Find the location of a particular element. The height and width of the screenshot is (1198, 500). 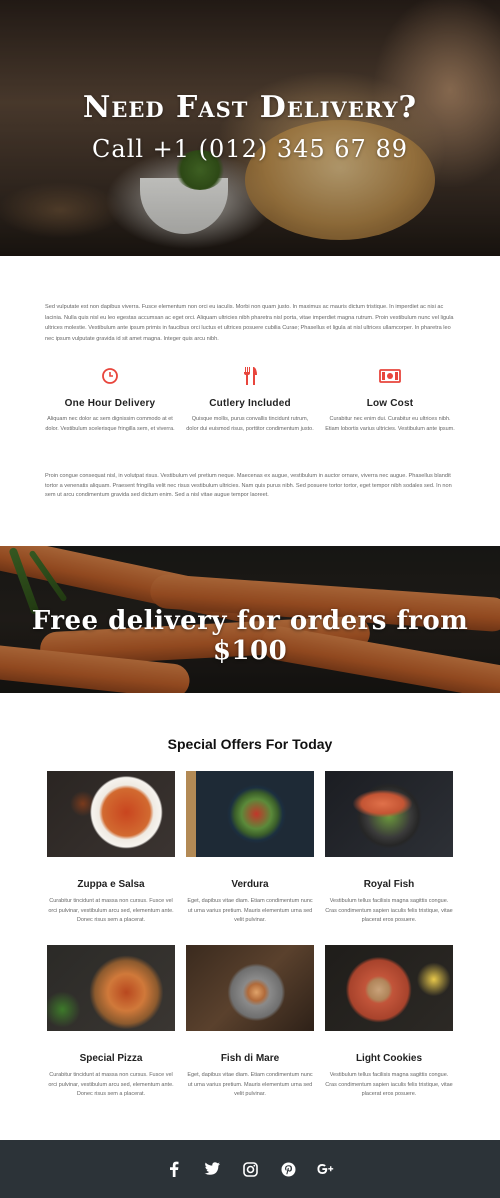

dish-name: Light Cookies is located at coordinates (389, 1058).